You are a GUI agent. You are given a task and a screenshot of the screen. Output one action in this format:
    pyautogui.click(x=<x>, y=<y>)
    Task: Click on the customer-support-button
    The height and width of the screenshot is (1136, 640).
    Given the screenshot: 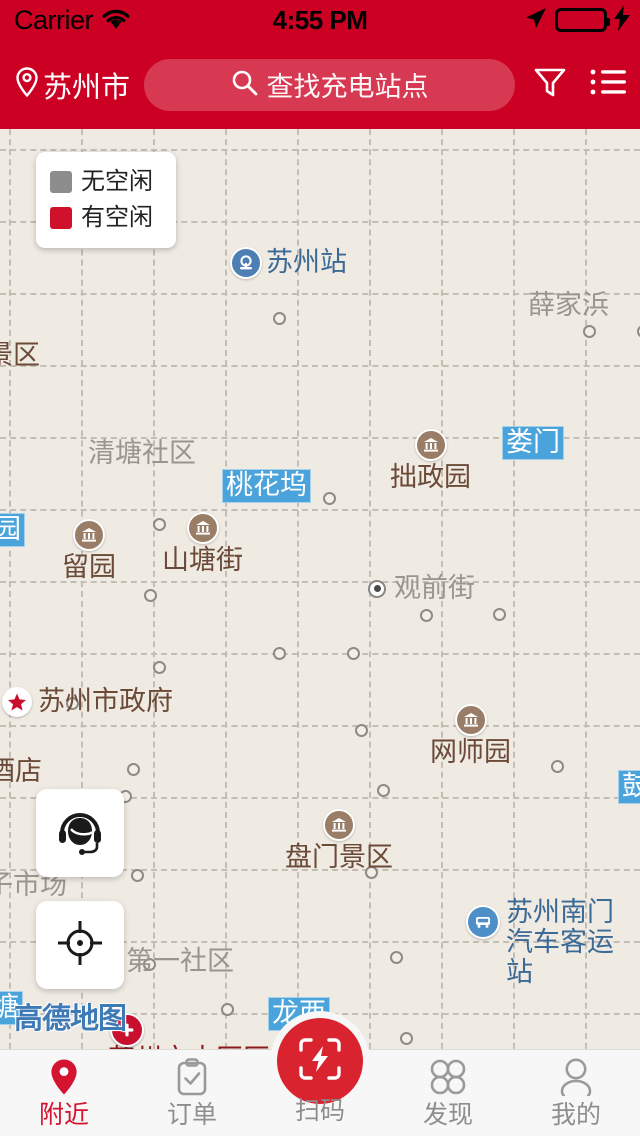 What is the action you would take?
    pyautogui.click(x=80, y=833)
    